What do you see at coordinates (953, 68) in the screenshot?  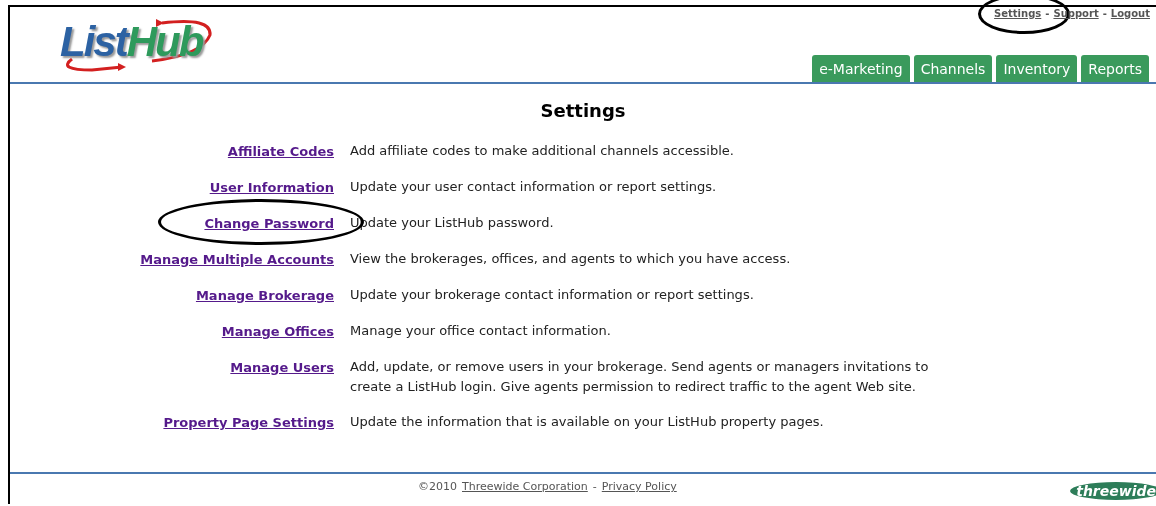 I see `nav-tab: Channels` at bounding box center [953, 68].